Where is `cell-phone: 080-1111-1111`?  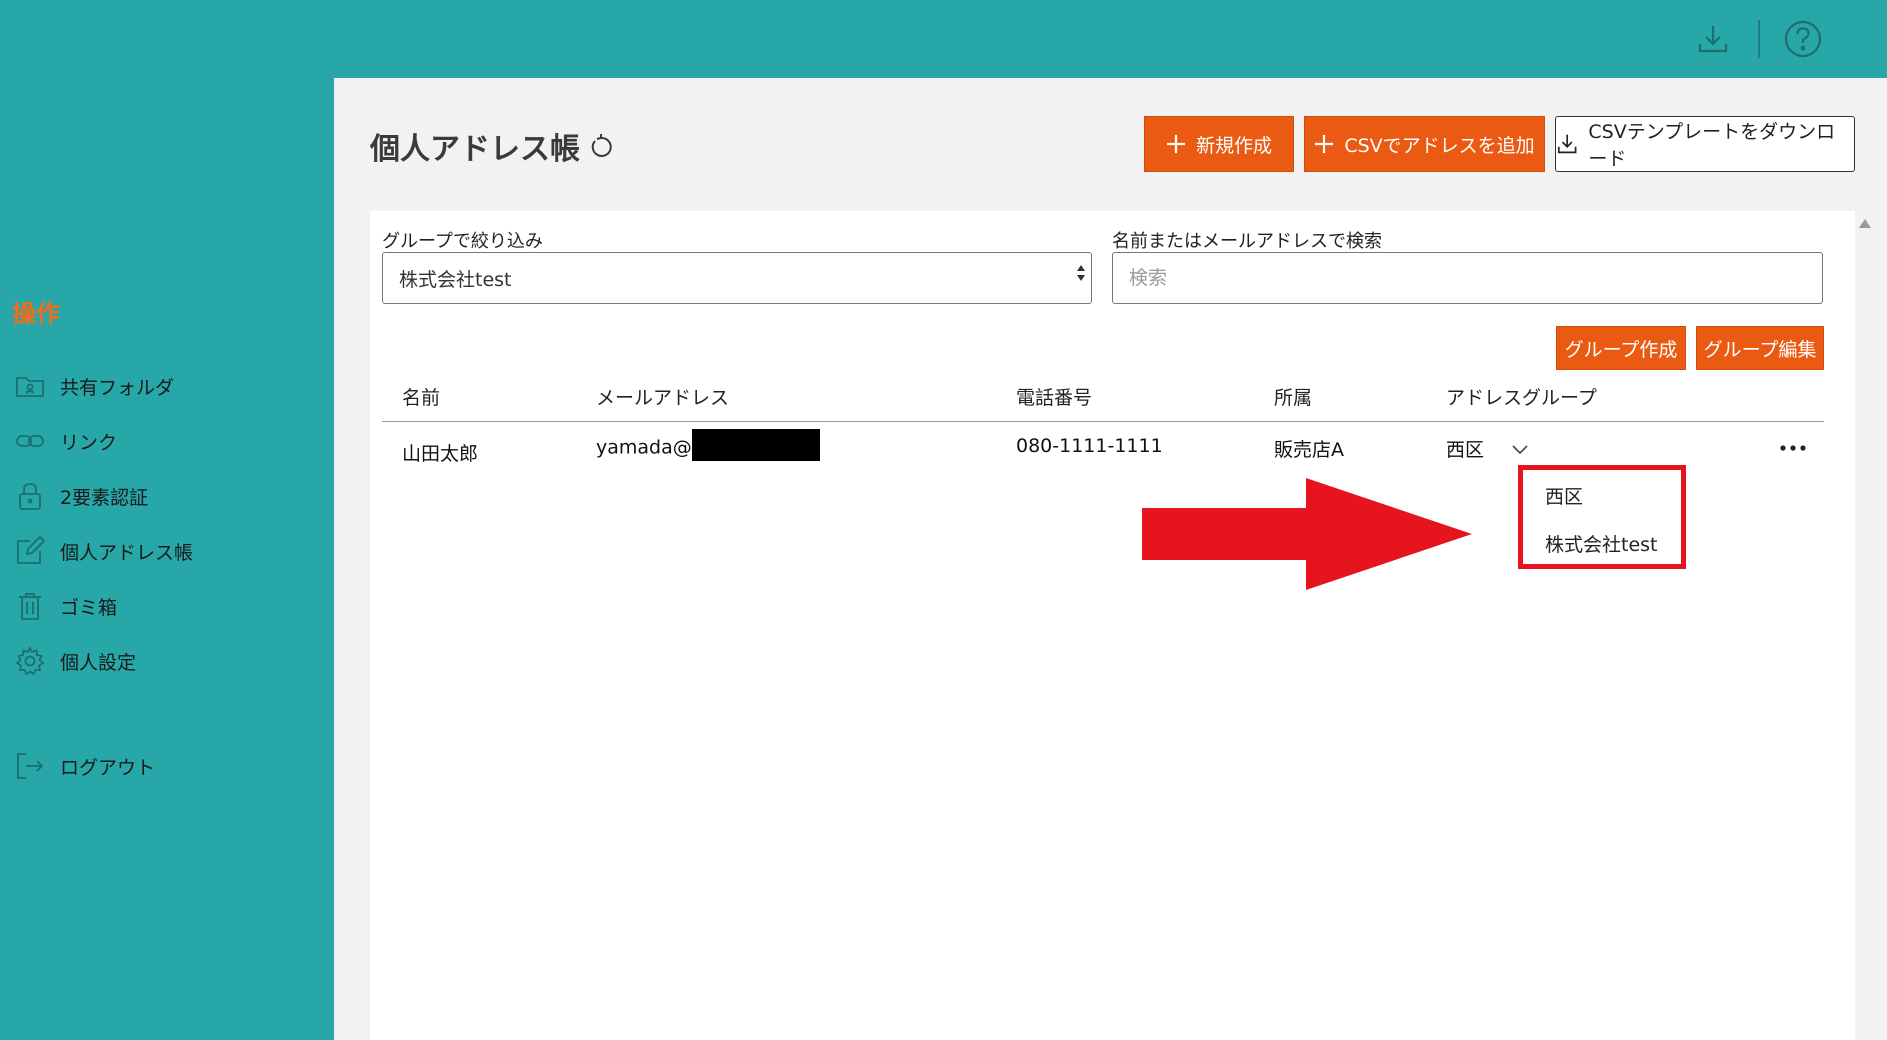
cell-phone: 080-1111-1111 is located at coordinates (1089, 446).